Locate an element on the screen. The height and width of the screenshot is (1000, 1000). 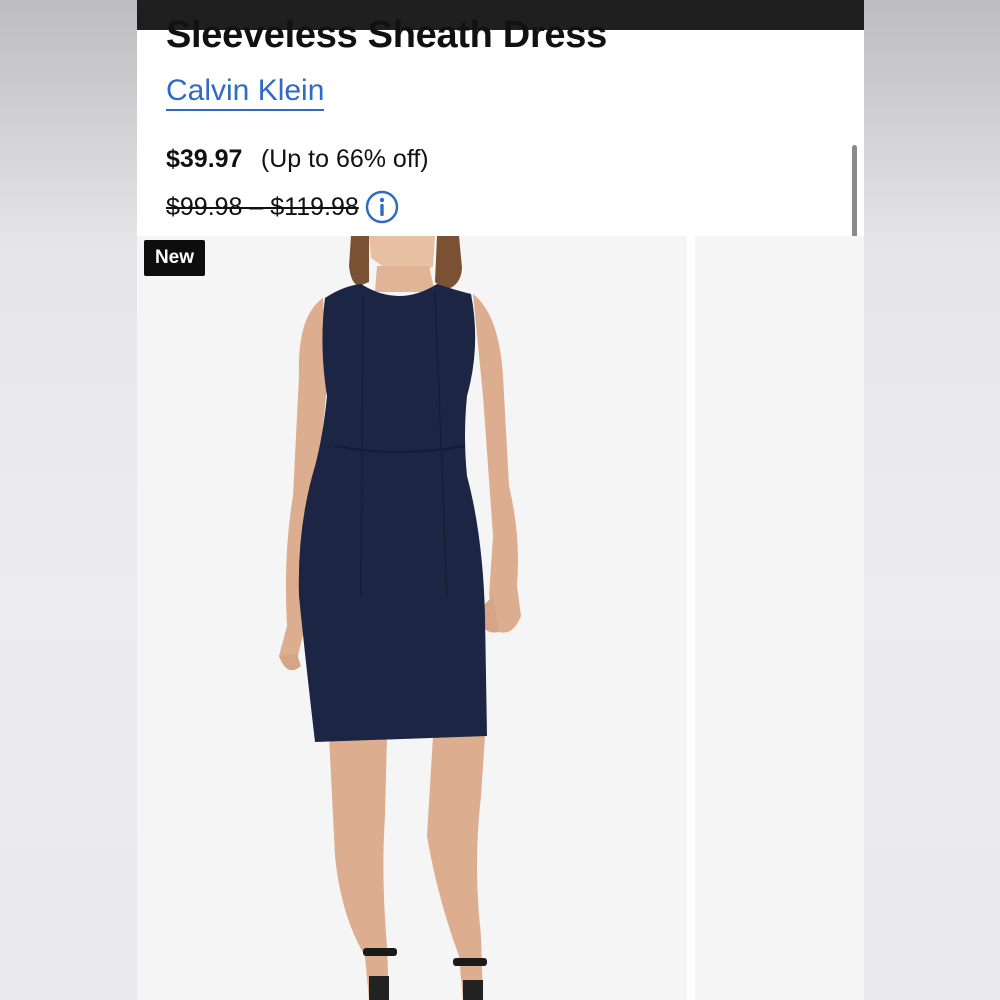
brand-link: Calvin Klein is located at coordinates (245, 92).